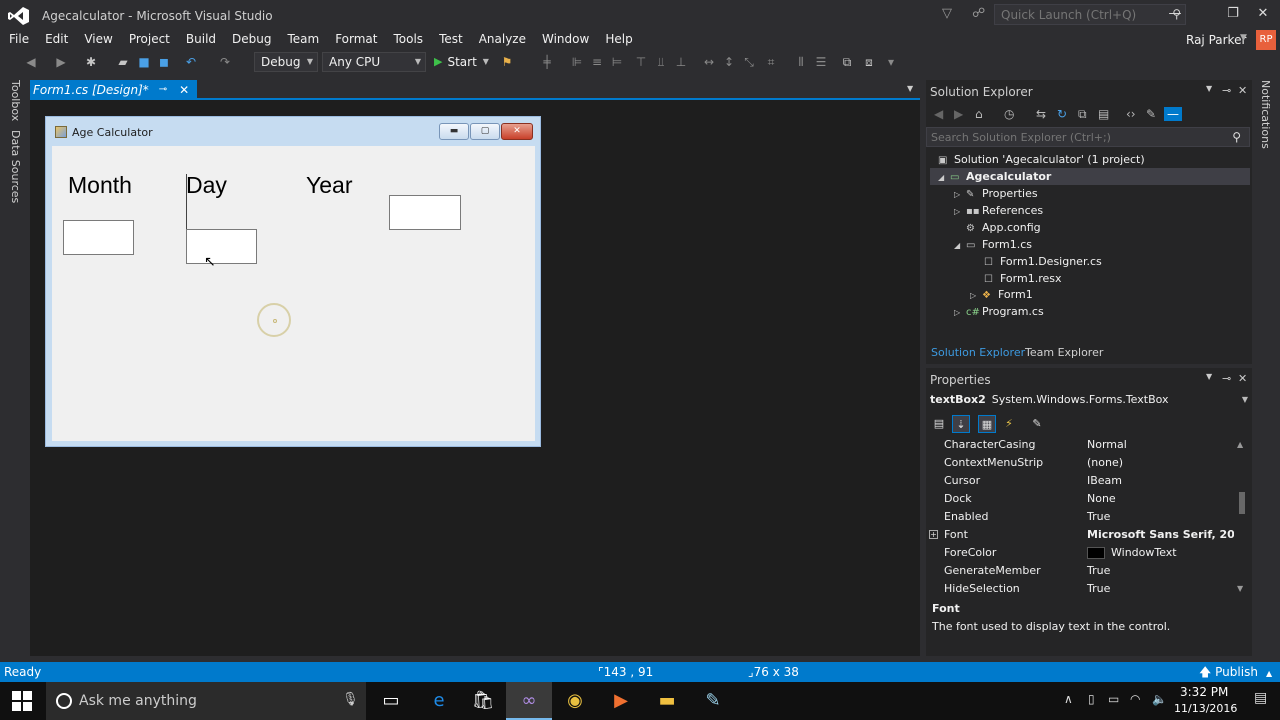 This screenshot has height=720, width=1280. Describe the element at coordinates (529, 701) in the screenshot. I see `visual-studio-taskbar-icon: ∞` at that location.